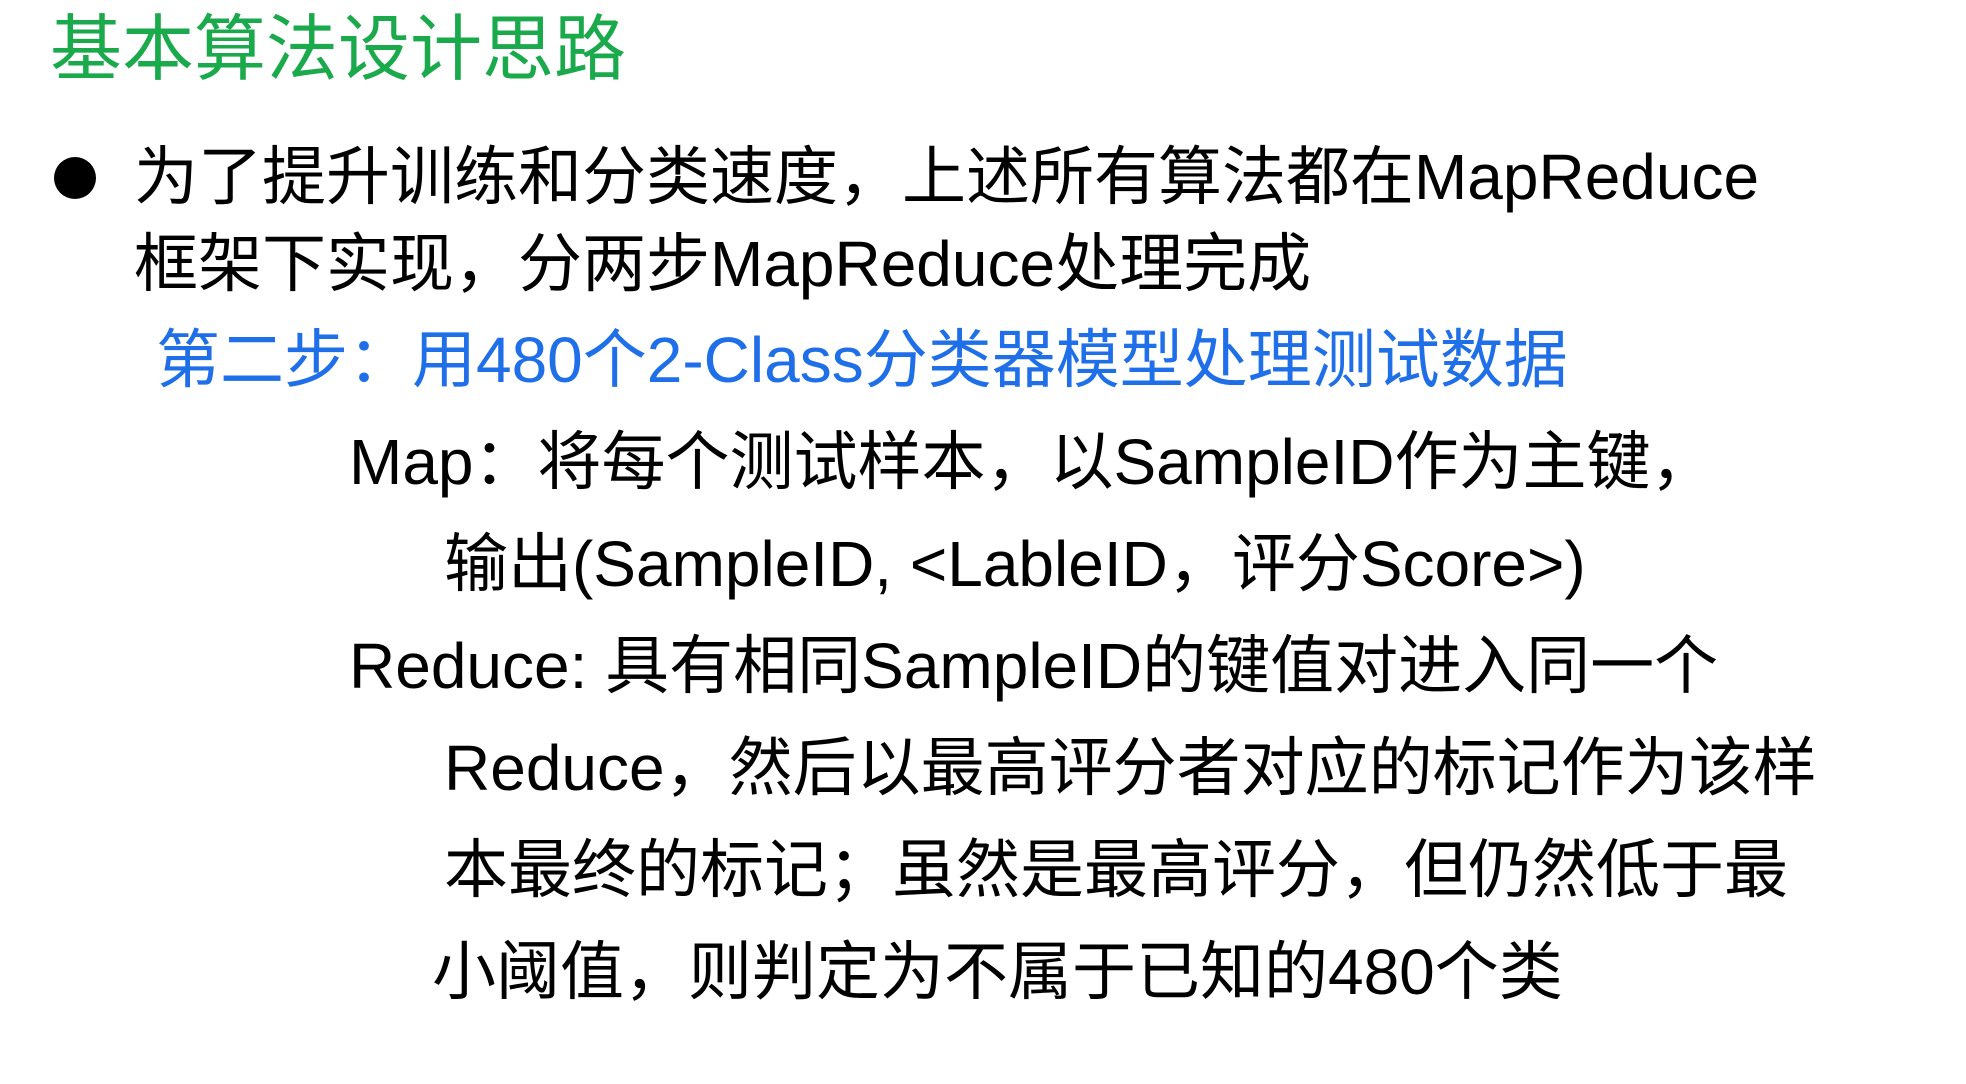 This screenshot has width=1966, height=1084. What do you see at coordinates (1015, 564) in the screenshot?
I see `map-line-2: 输出(SampleID, <LableID，评分Score>)` at bounding box center [1015, 564].